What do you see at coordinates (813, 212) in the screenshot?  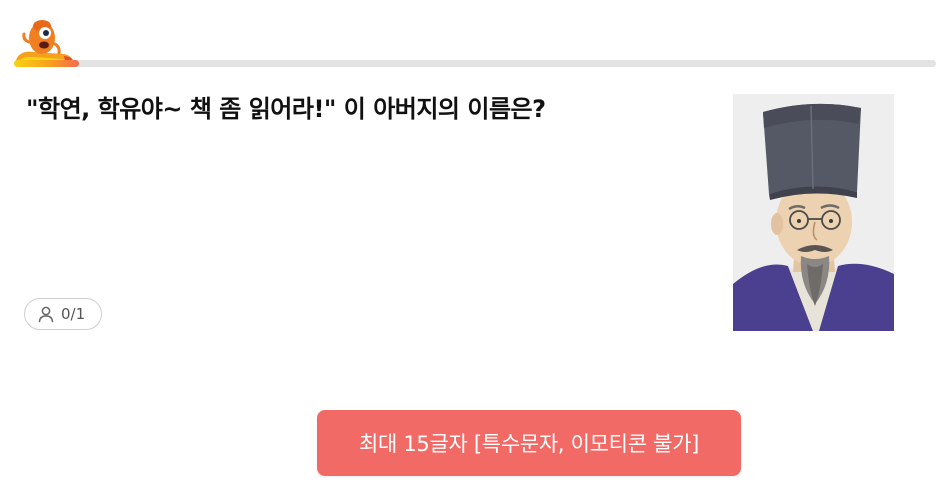 I see `scholar-portrait-icon` at bounding box center [813, 212].